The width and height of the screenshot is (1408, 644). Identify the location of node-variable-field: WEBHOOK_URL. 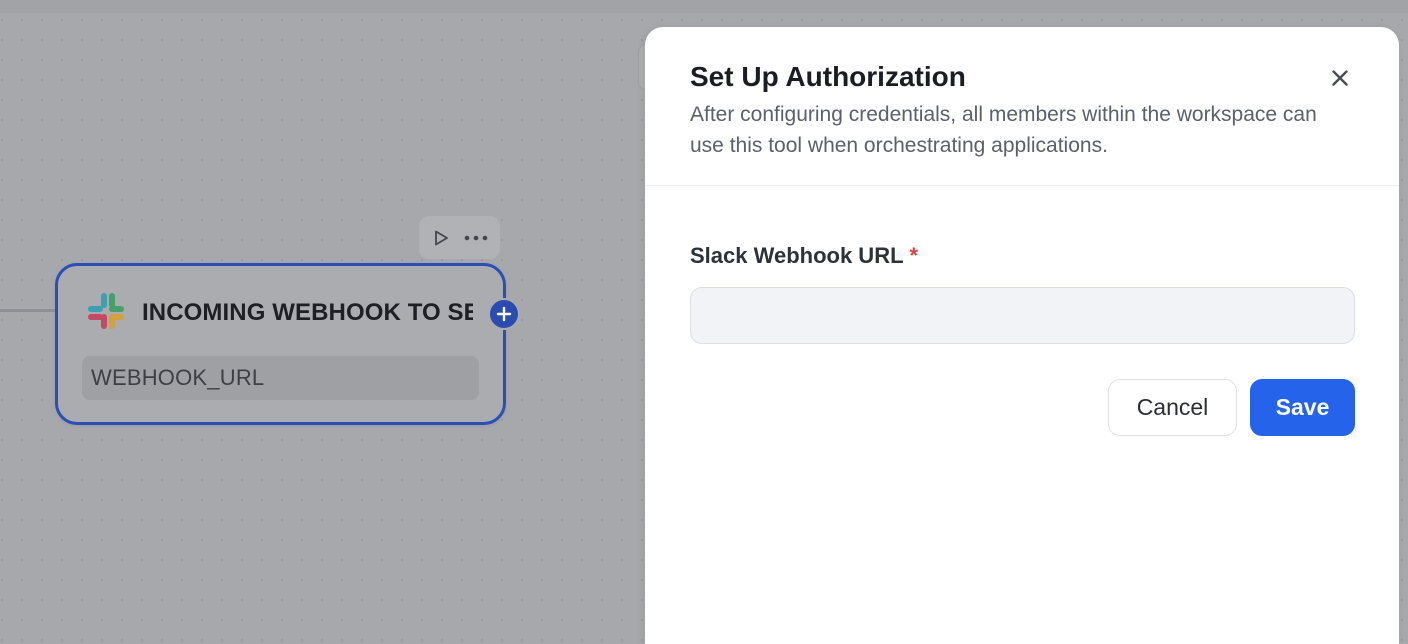
(280, 378).